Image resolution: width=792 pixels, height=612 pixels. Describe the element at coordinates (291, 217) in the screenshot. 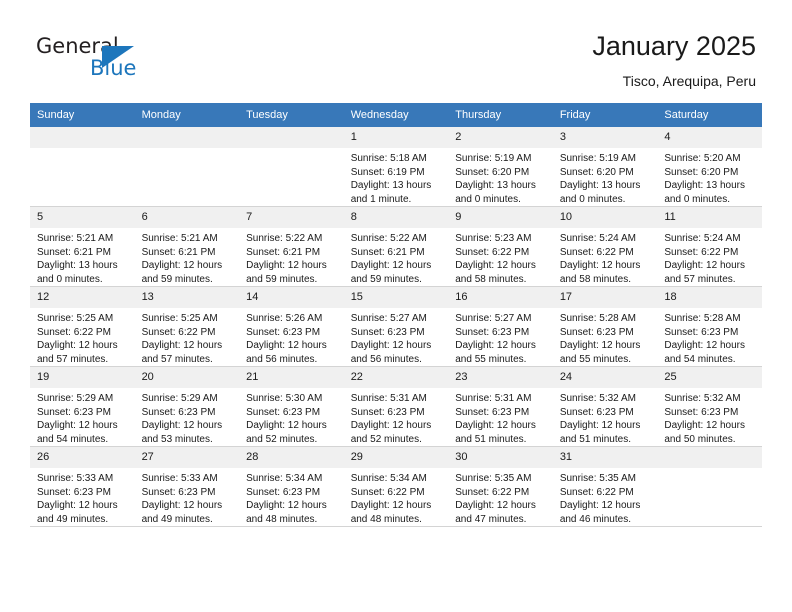

I see `day-number: 7` at that location.